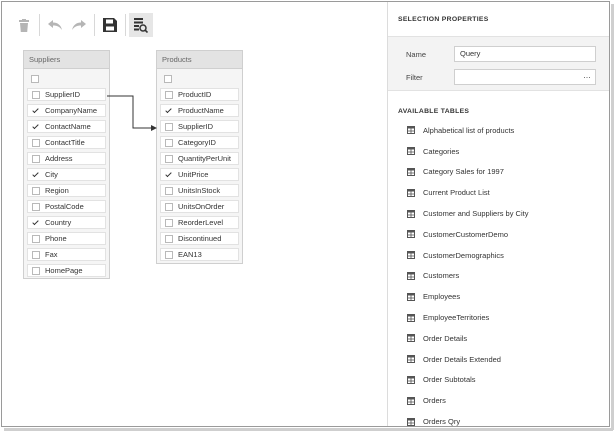 Image resolution: width=615 pixels, height=432 pixels. What do you see at coordinates (469, 130) in the screenshot?
I see `available-table-label: Alphabetical list of products` at bounding box center [469, 130].